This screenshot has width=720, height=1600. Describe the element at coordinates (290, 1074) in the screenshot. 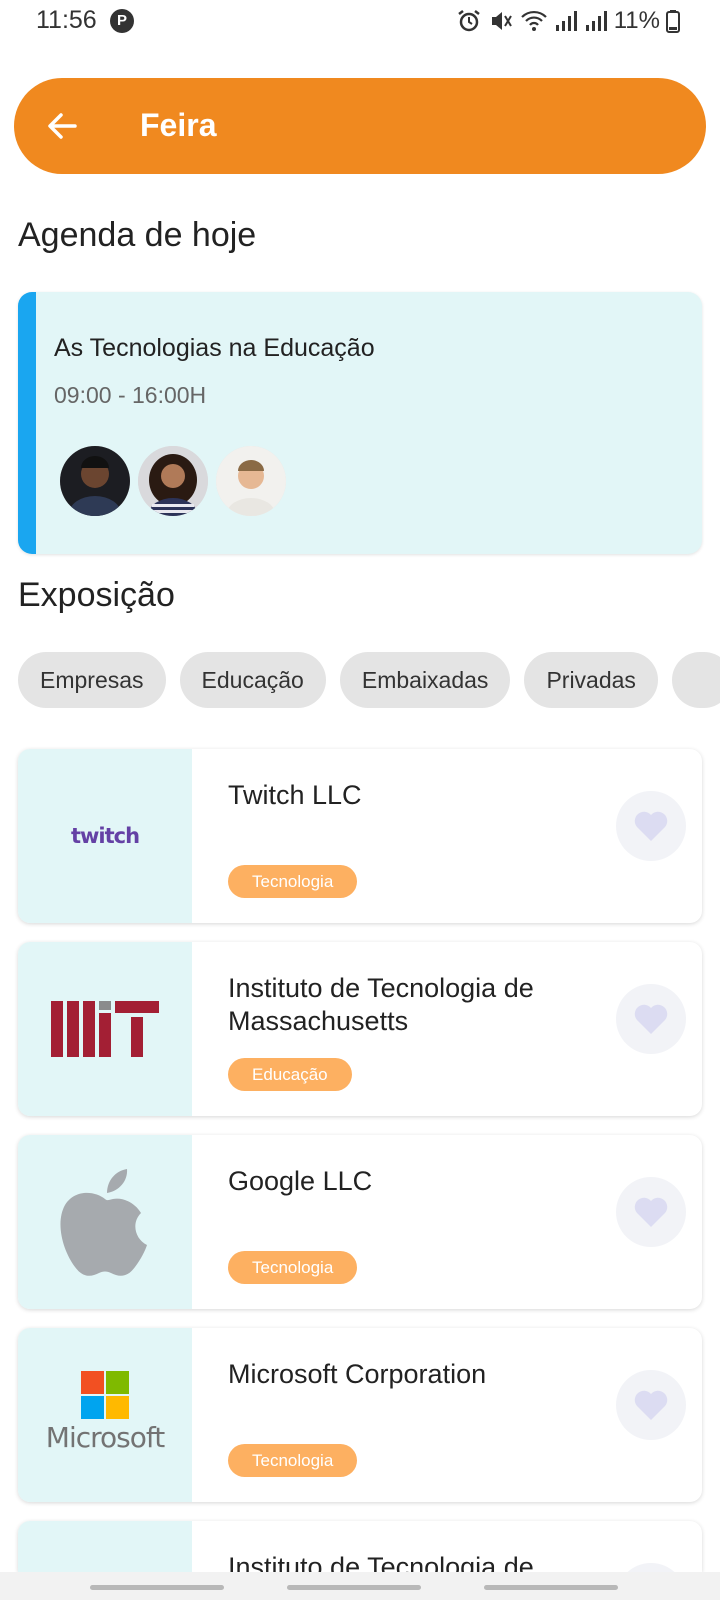

I see `category-tag: Educação` at that location.